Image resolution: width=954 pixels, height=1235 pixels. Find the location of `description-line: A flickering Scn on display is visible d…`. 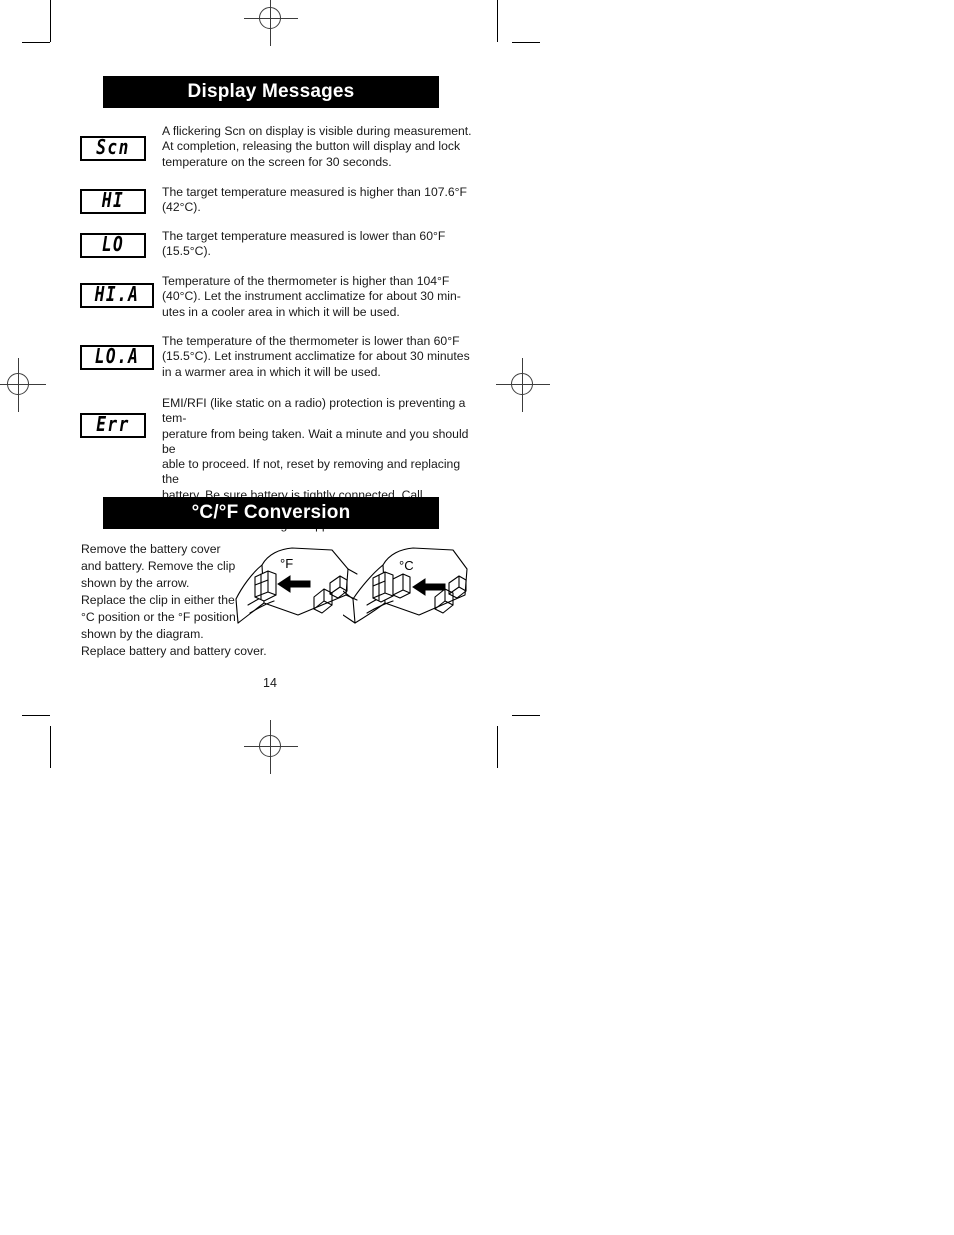

description-line: A flickering Scn on display is visible d… is located at coordinates (317, 131).